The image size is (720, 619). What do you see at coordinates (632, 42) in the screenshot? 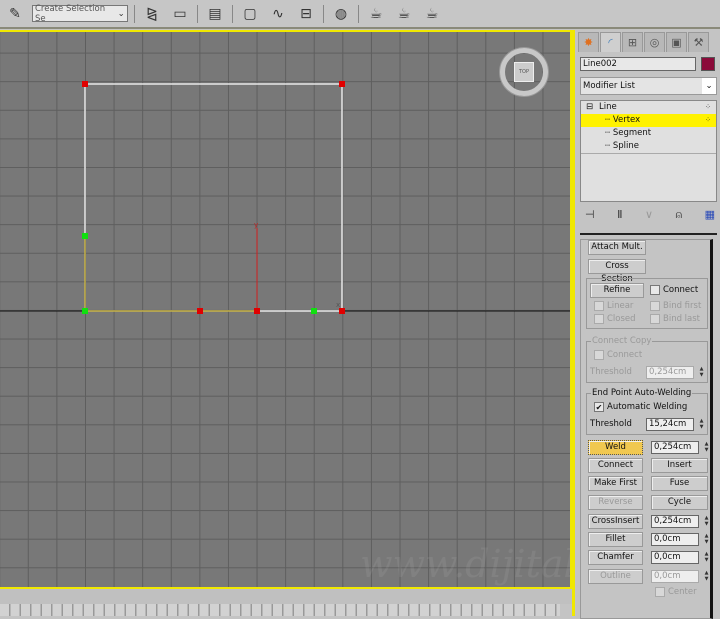
I see `tab-hierarchy: ⊞` at bounding box center [632, 42].